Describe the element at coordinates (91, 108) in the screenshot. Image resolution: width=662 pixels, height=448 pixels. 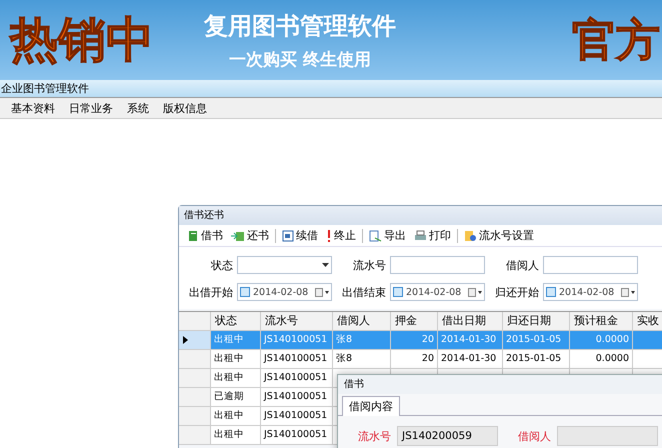
I see `menu-item: 日常业务` at that location.